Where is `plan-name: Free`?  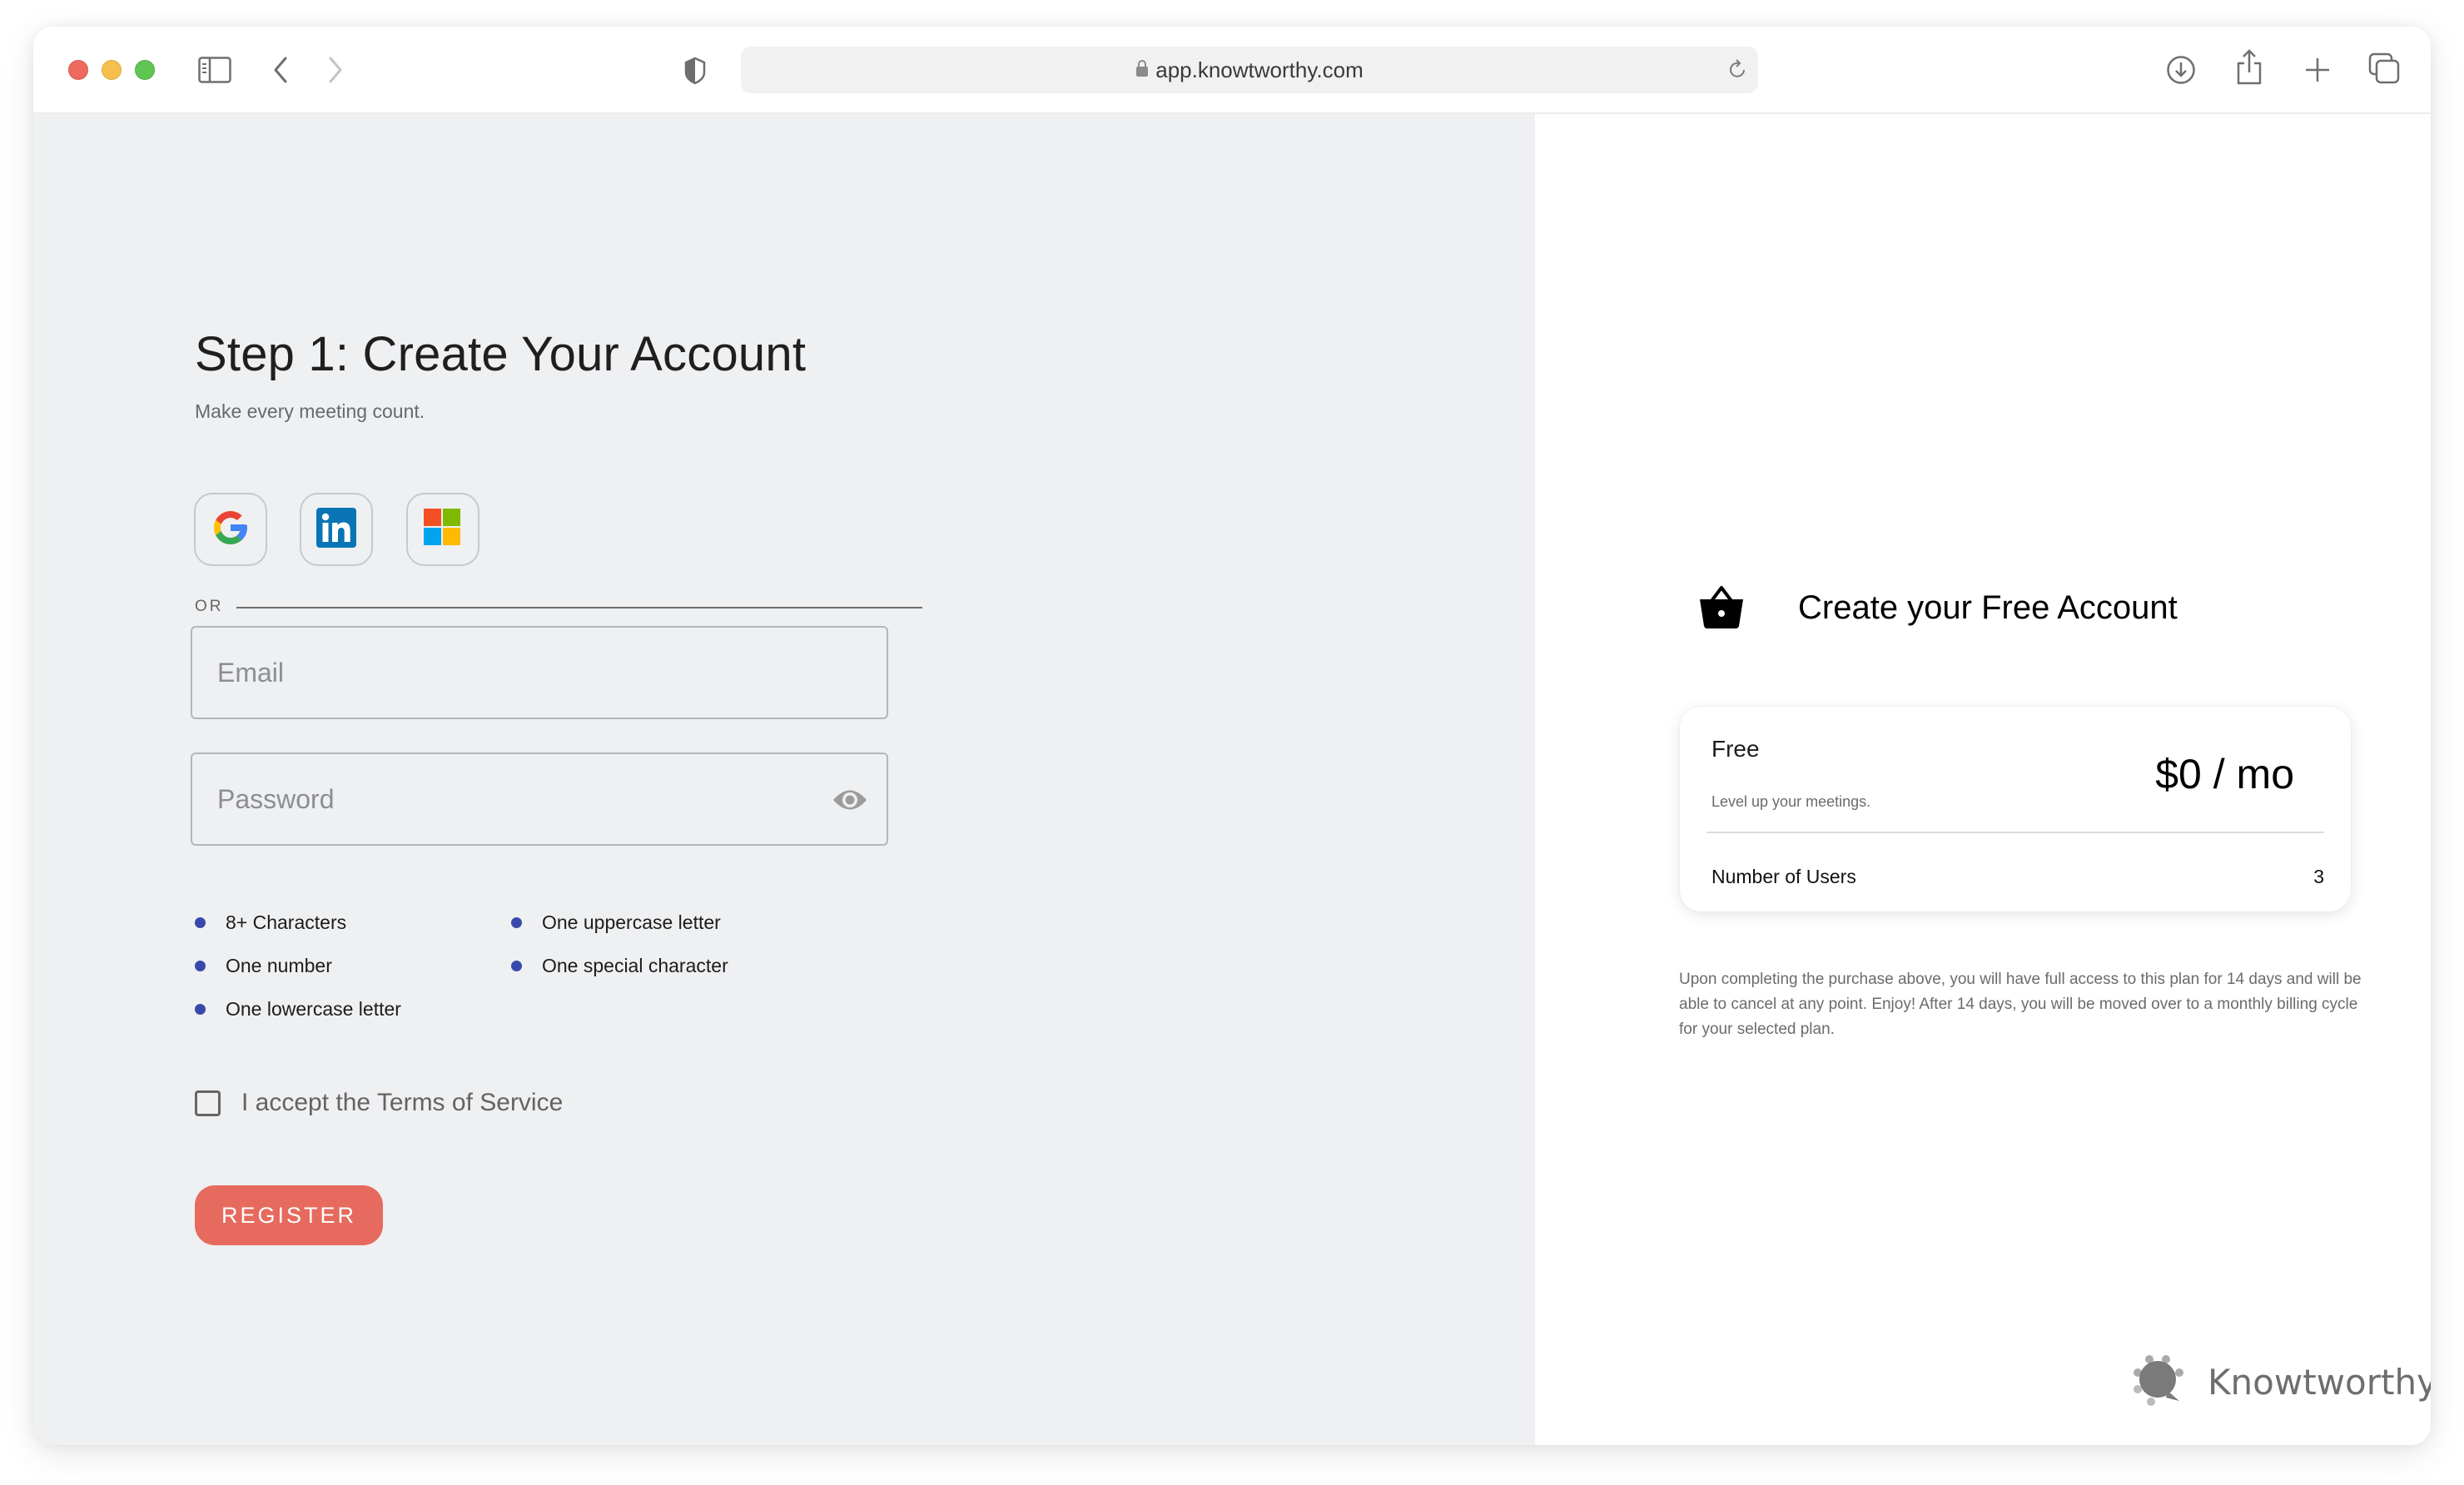 plan-name: Free is located at coordinates (1736, 749).